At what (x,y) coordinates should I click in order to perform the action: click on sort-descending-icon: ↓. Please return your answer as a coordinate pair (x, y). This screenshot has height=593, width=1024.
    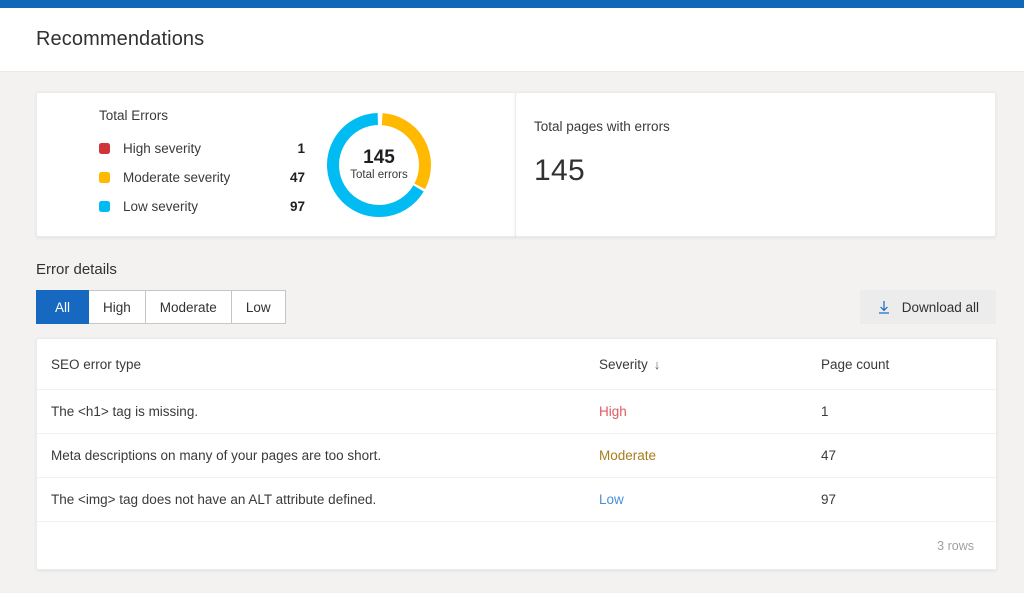
    Looking at the image, I should click on (657, 364).